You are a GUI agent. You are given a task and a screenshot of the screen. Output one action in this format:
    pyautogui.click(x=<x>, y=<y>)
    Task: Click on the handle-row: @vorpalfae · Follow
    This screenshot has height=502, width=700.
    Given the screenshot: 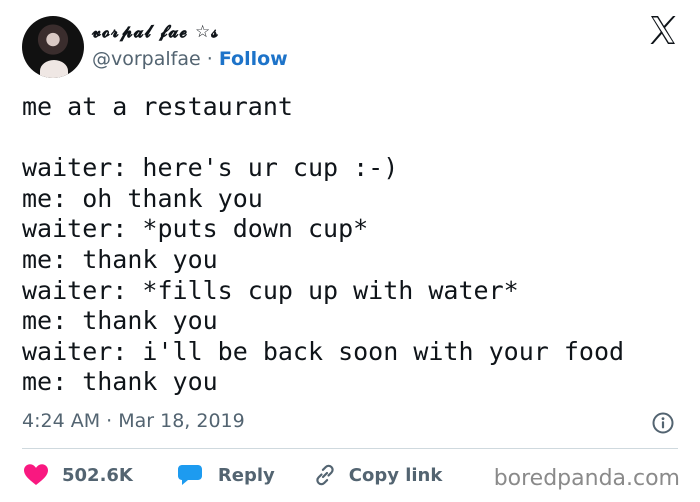 What is the action you would take?
    pyautogui.click(x=190, y=59)
    